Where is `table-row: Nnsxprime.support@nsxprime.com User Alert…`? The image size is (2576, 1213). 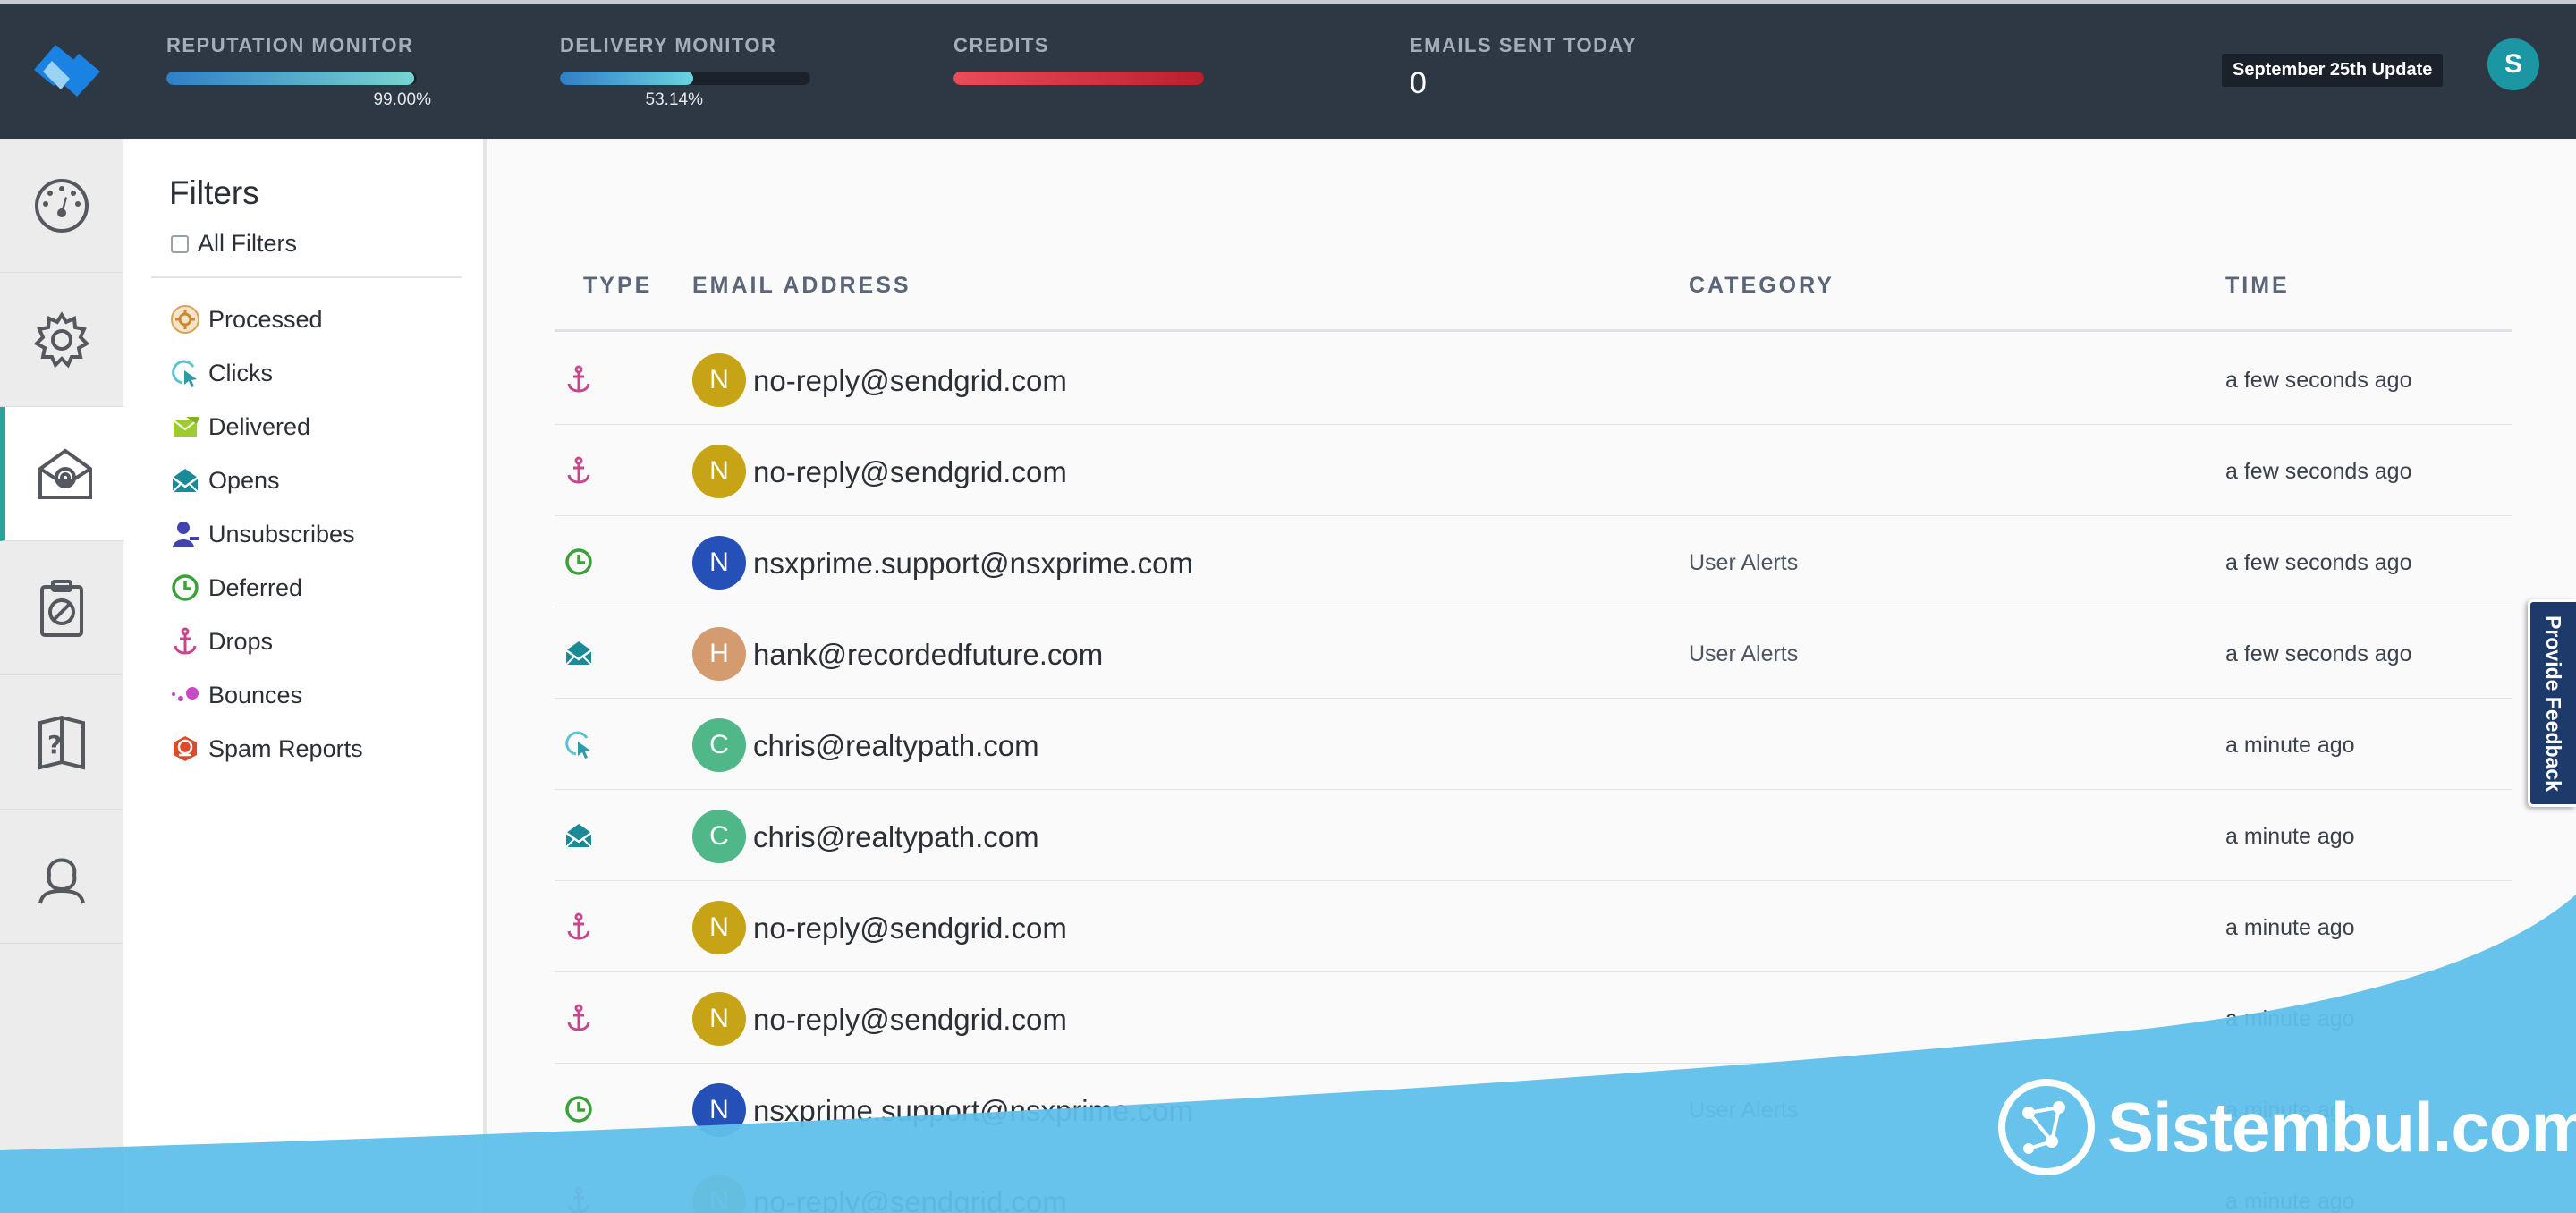 table-row: Nnsxprime.support@nsxprime.com User Alert… is located at coordinates (1533, 561).